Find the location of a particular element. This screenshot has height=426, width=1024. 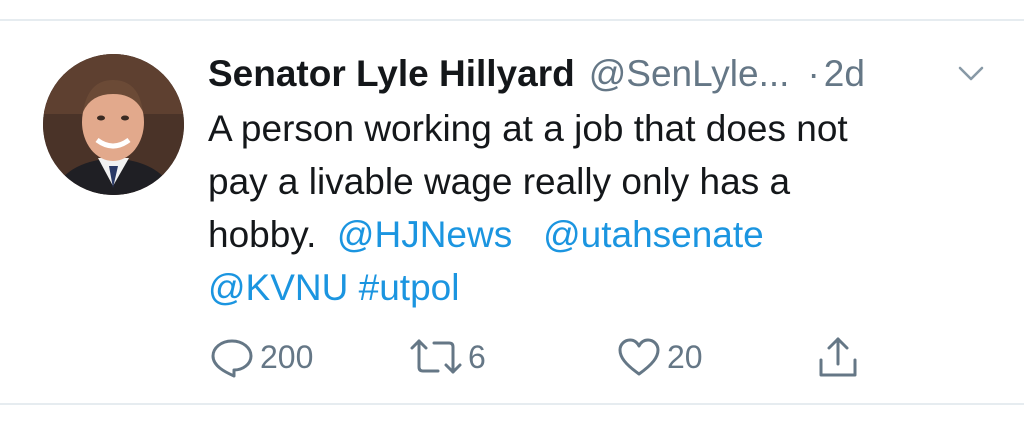

reply-icon is located at coordinates (232, 357).